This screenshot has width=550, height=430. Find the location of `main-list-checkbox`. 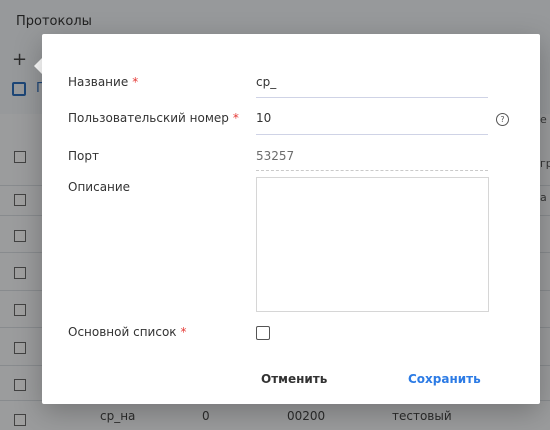

main-list-checkbox is located at coordinates (263, 333).